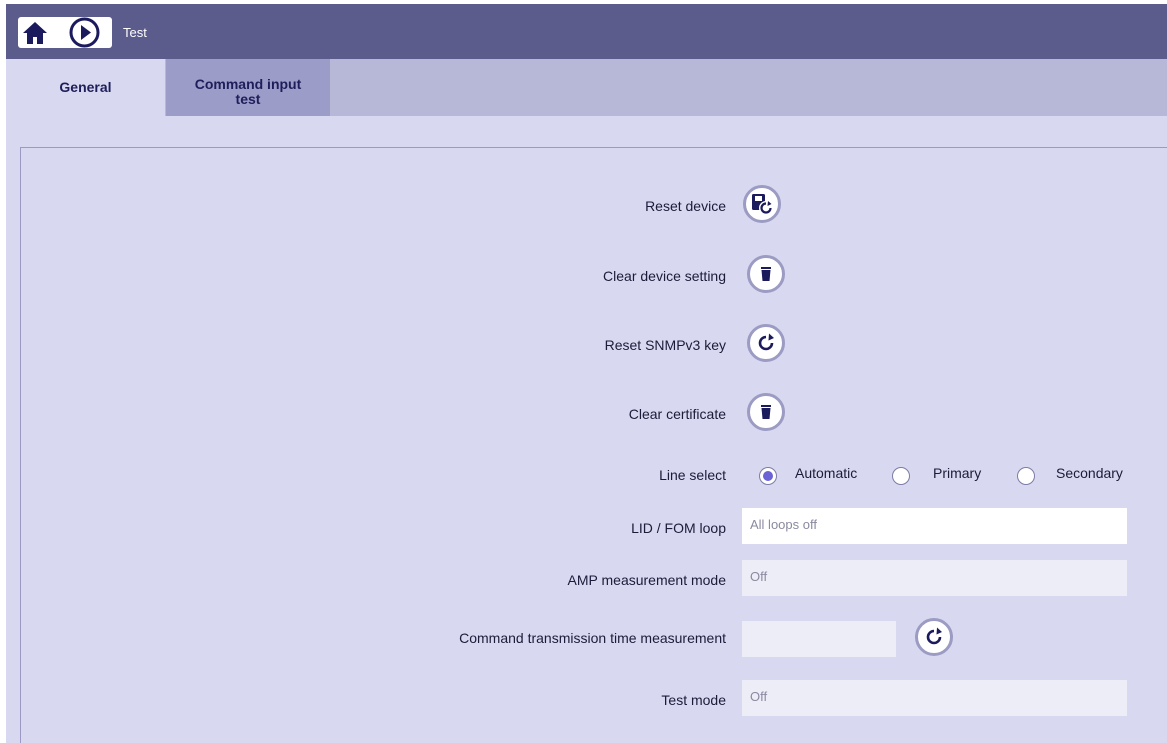  Describe the element at coordinates (664, 276) in the screenshot. I see `clear-device-setting-label: Clear device setting` at that location.